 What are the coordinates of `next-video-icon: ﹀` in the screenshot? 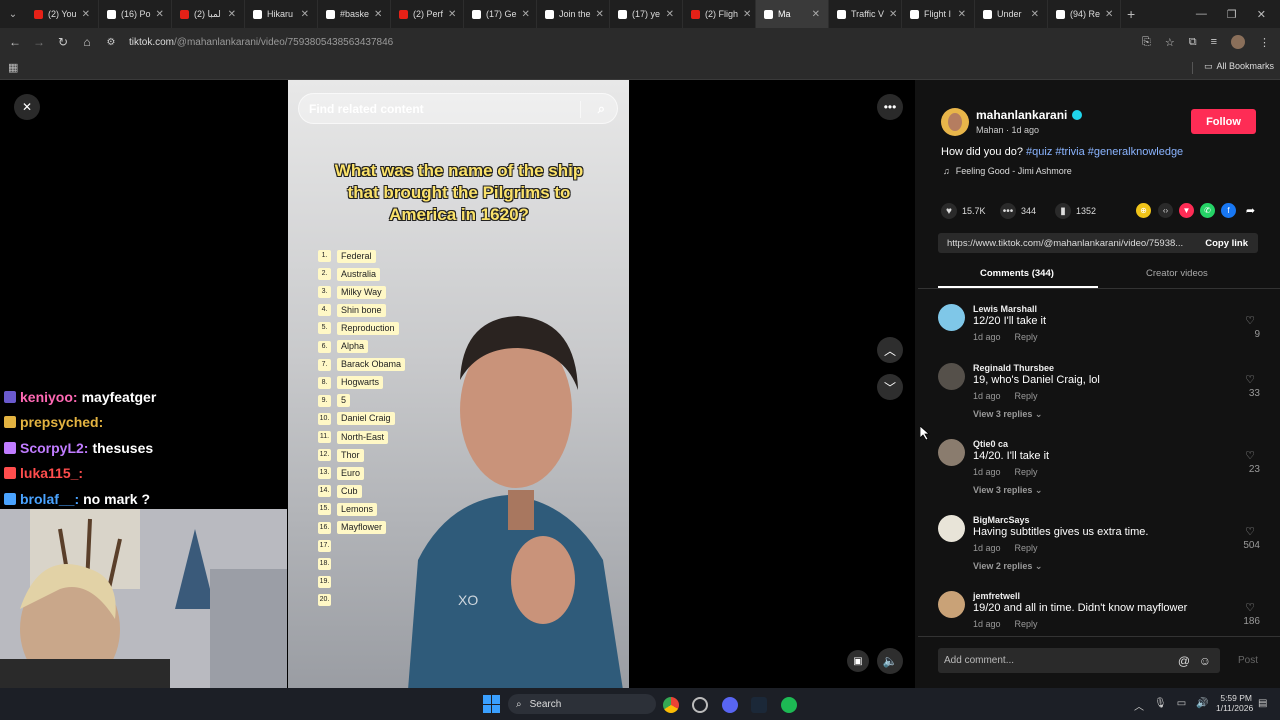 It's located at (890, 387).